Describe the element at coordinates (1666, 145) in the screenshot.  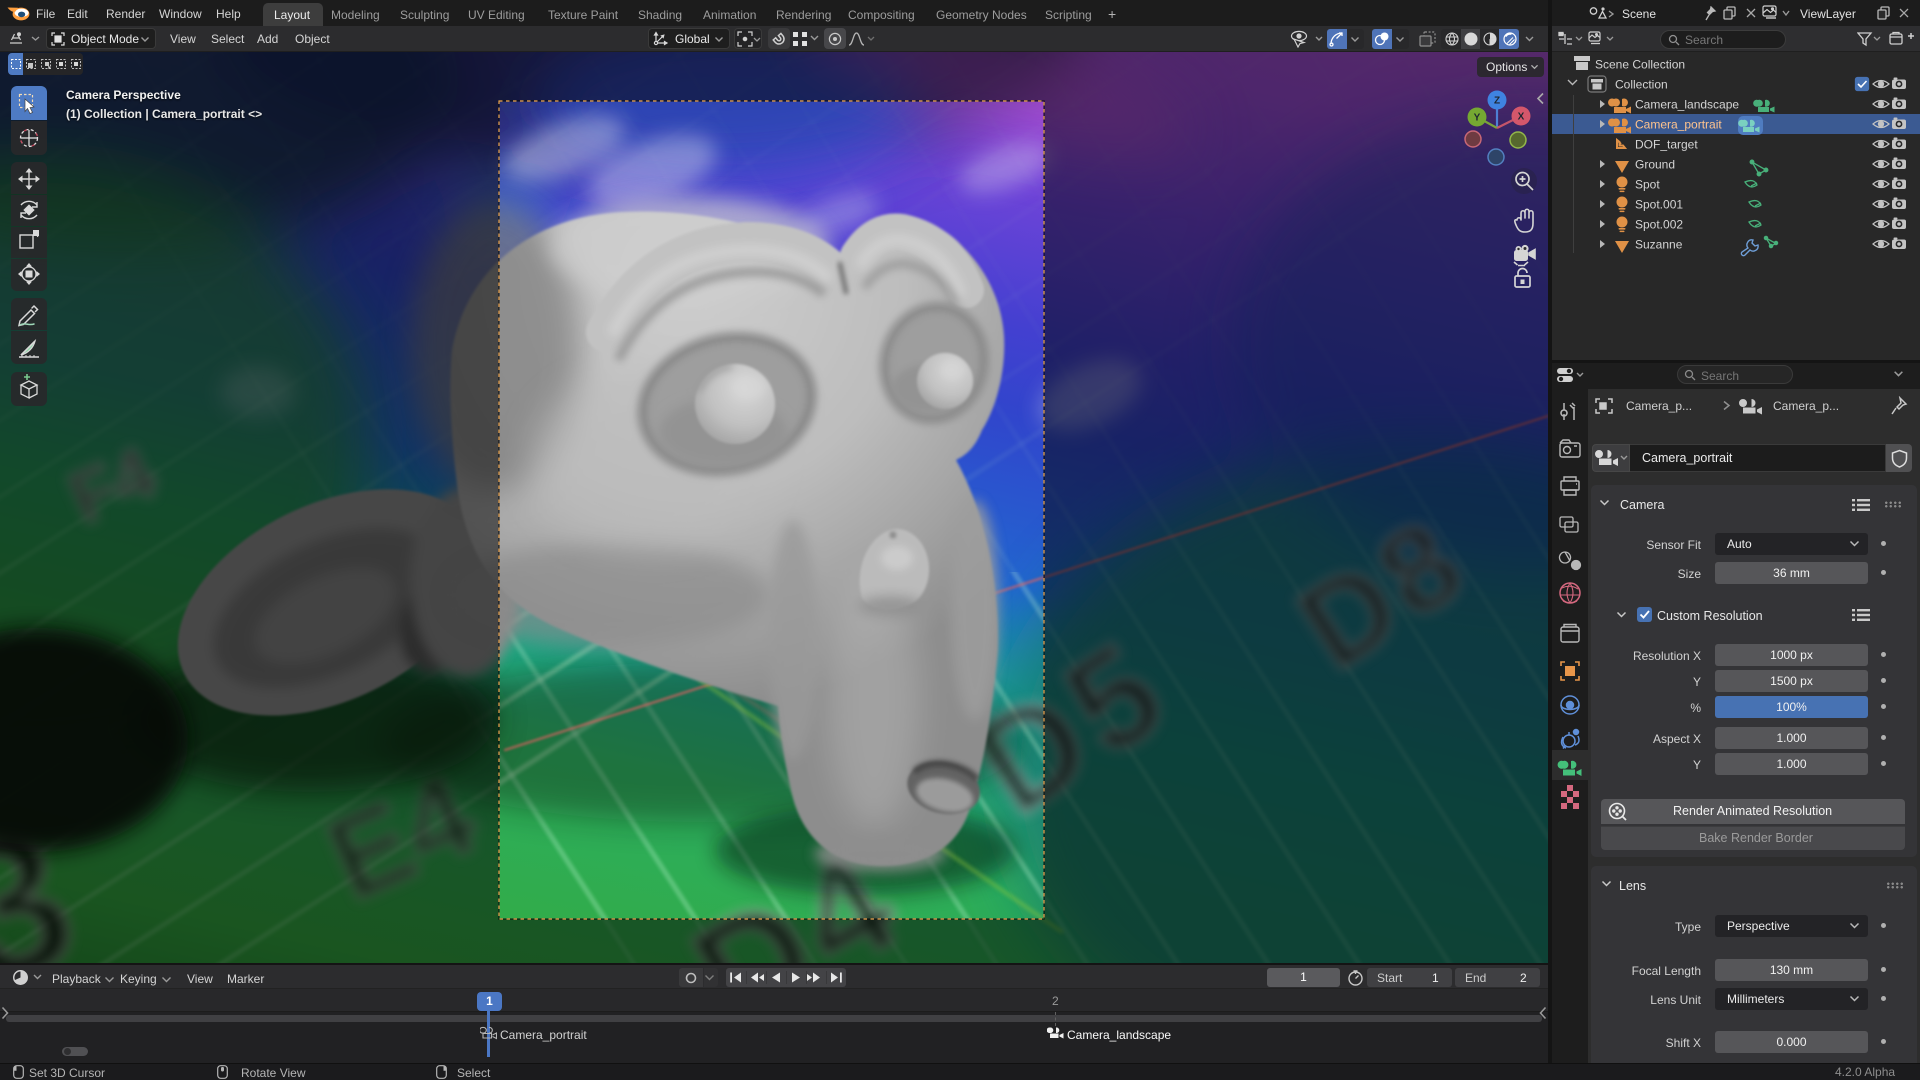
I see `svg-text: DOF_target` at that location.